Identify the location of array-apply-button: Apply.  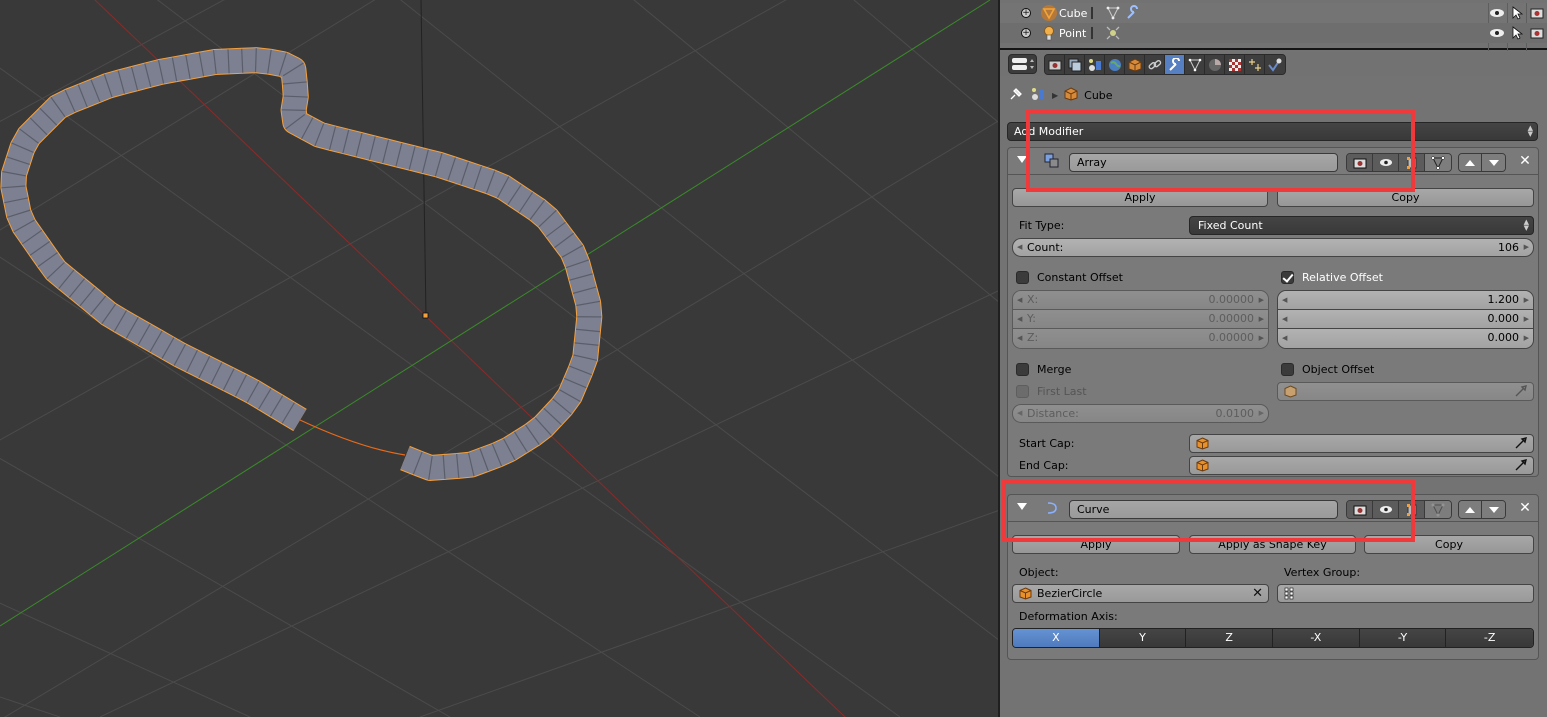
(1140, 197).